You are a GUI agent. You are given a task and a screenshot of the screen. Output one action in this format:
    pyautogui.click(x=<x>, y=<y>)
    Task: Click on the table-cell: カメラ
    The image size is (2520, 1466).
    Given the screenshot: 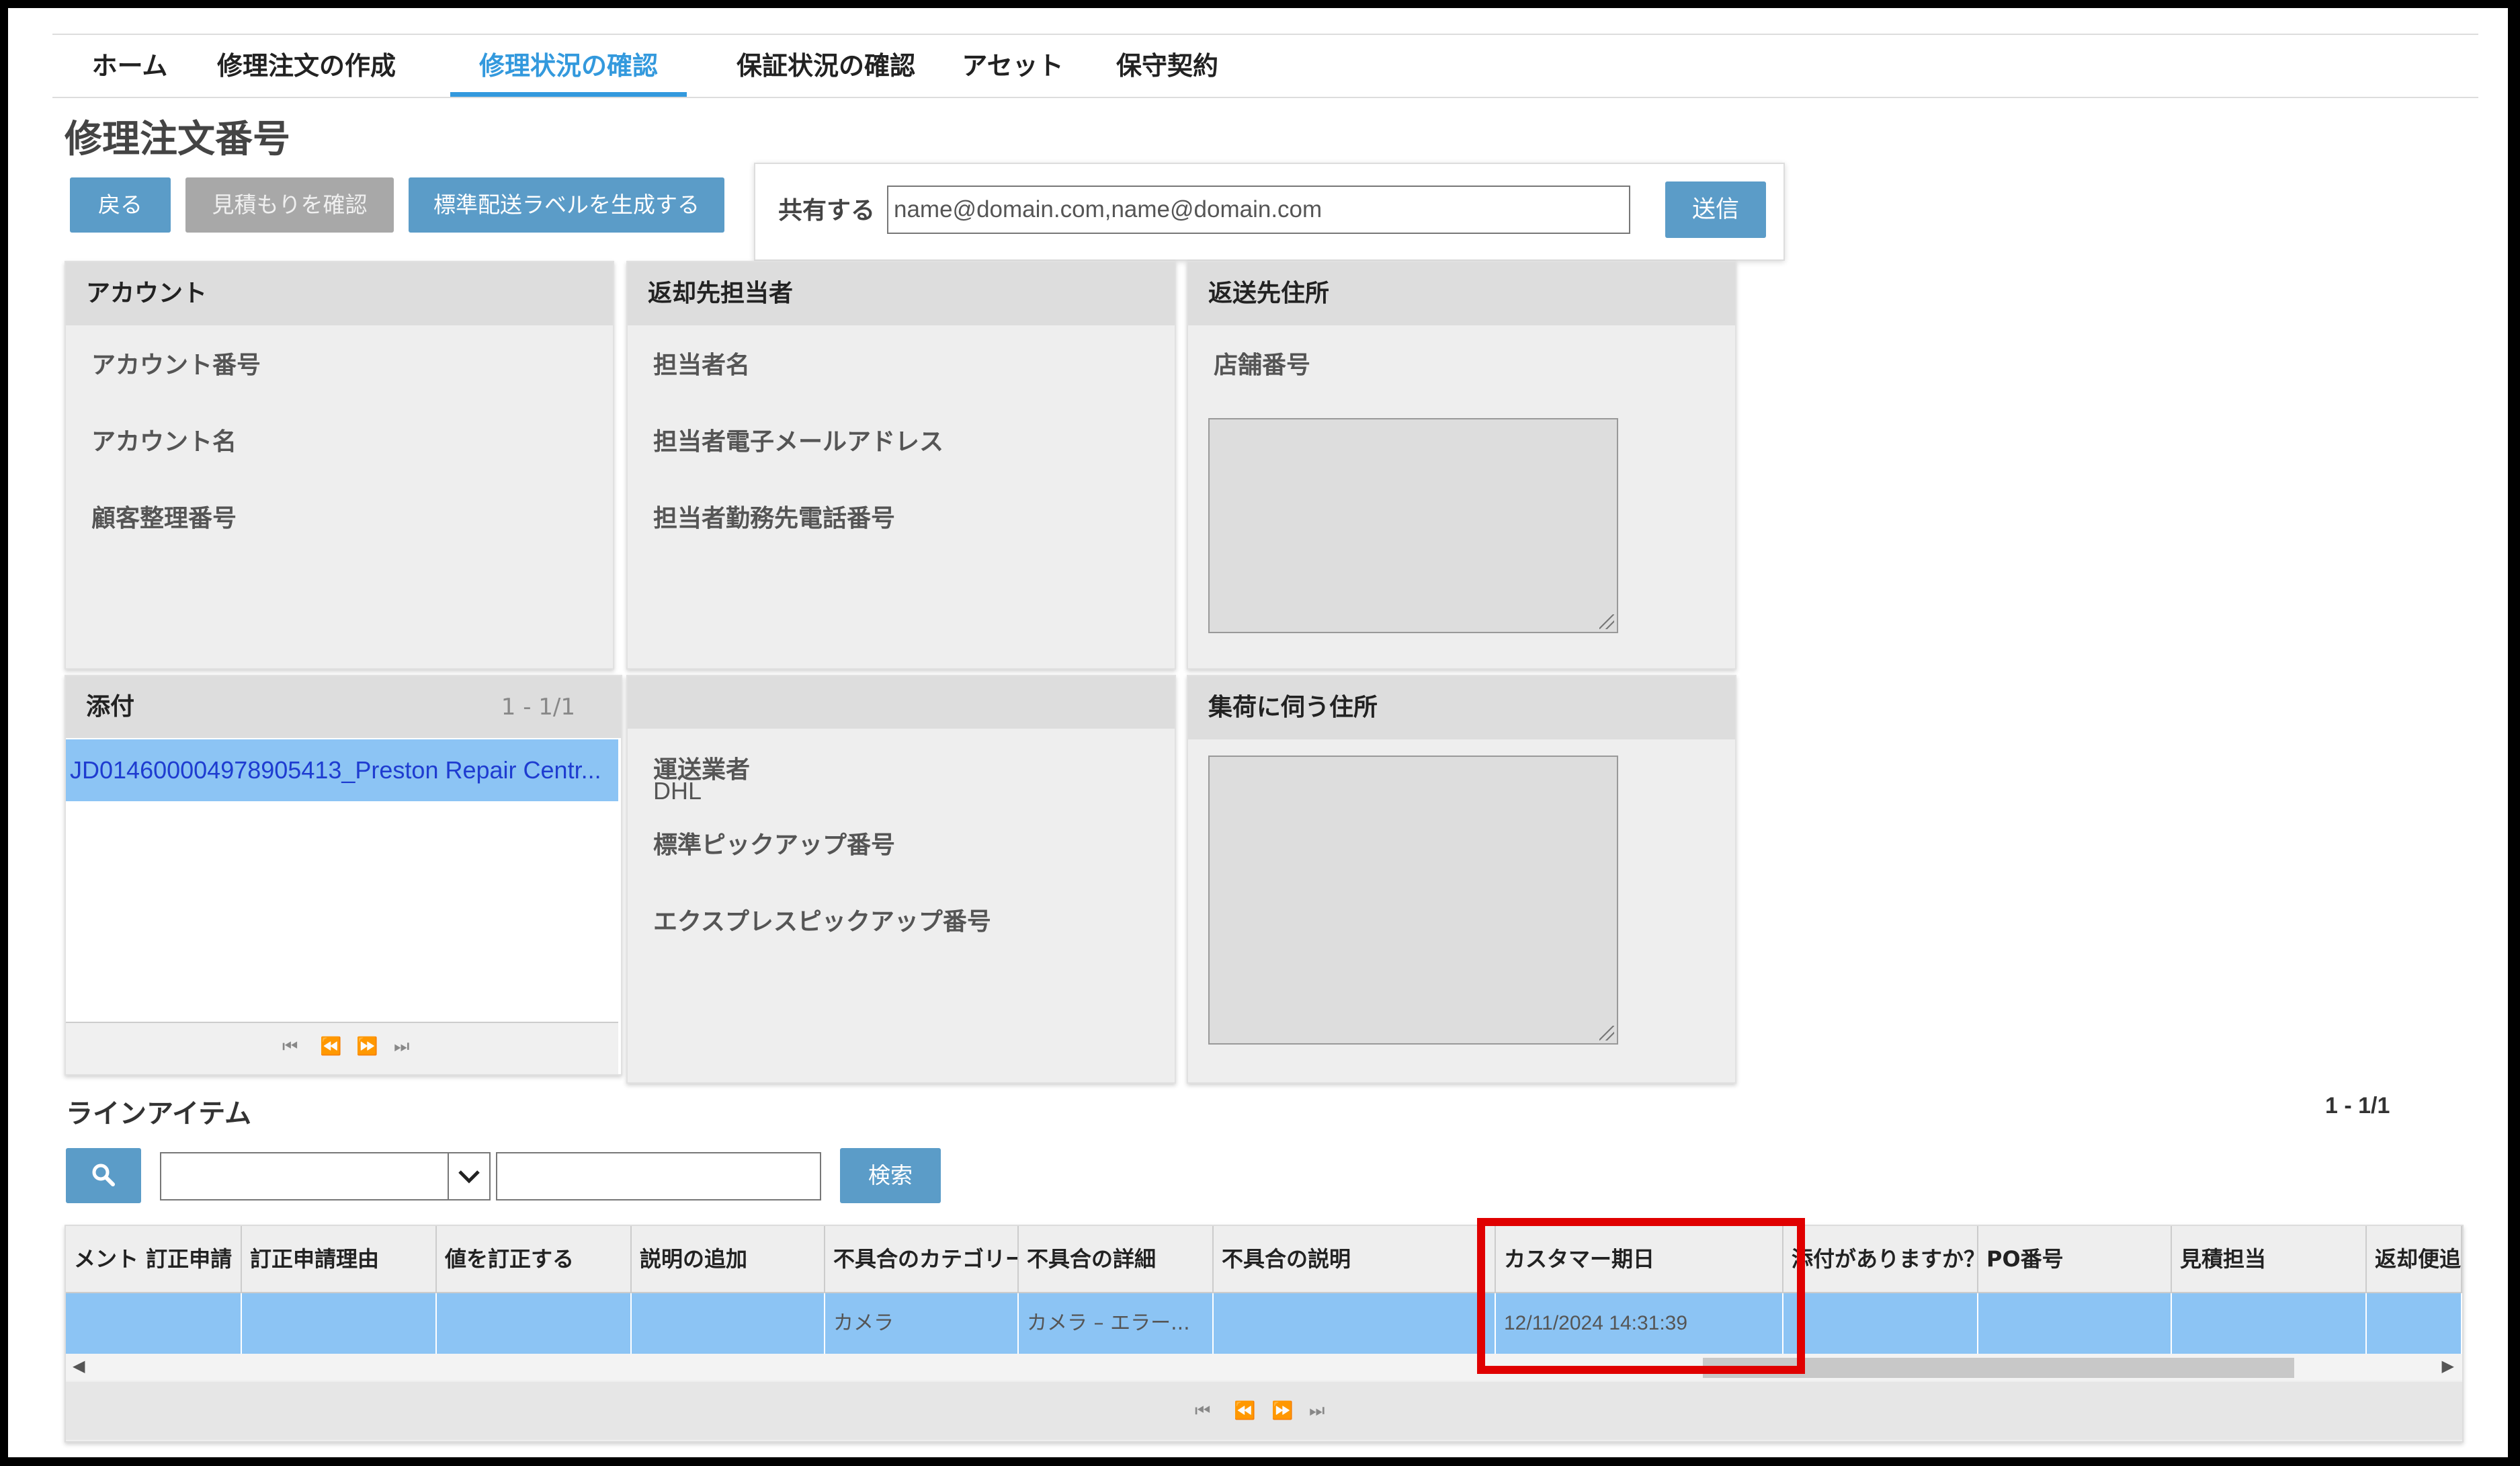 What is the action you would take?
    pyautogui.click(x=922, y=1323)
    